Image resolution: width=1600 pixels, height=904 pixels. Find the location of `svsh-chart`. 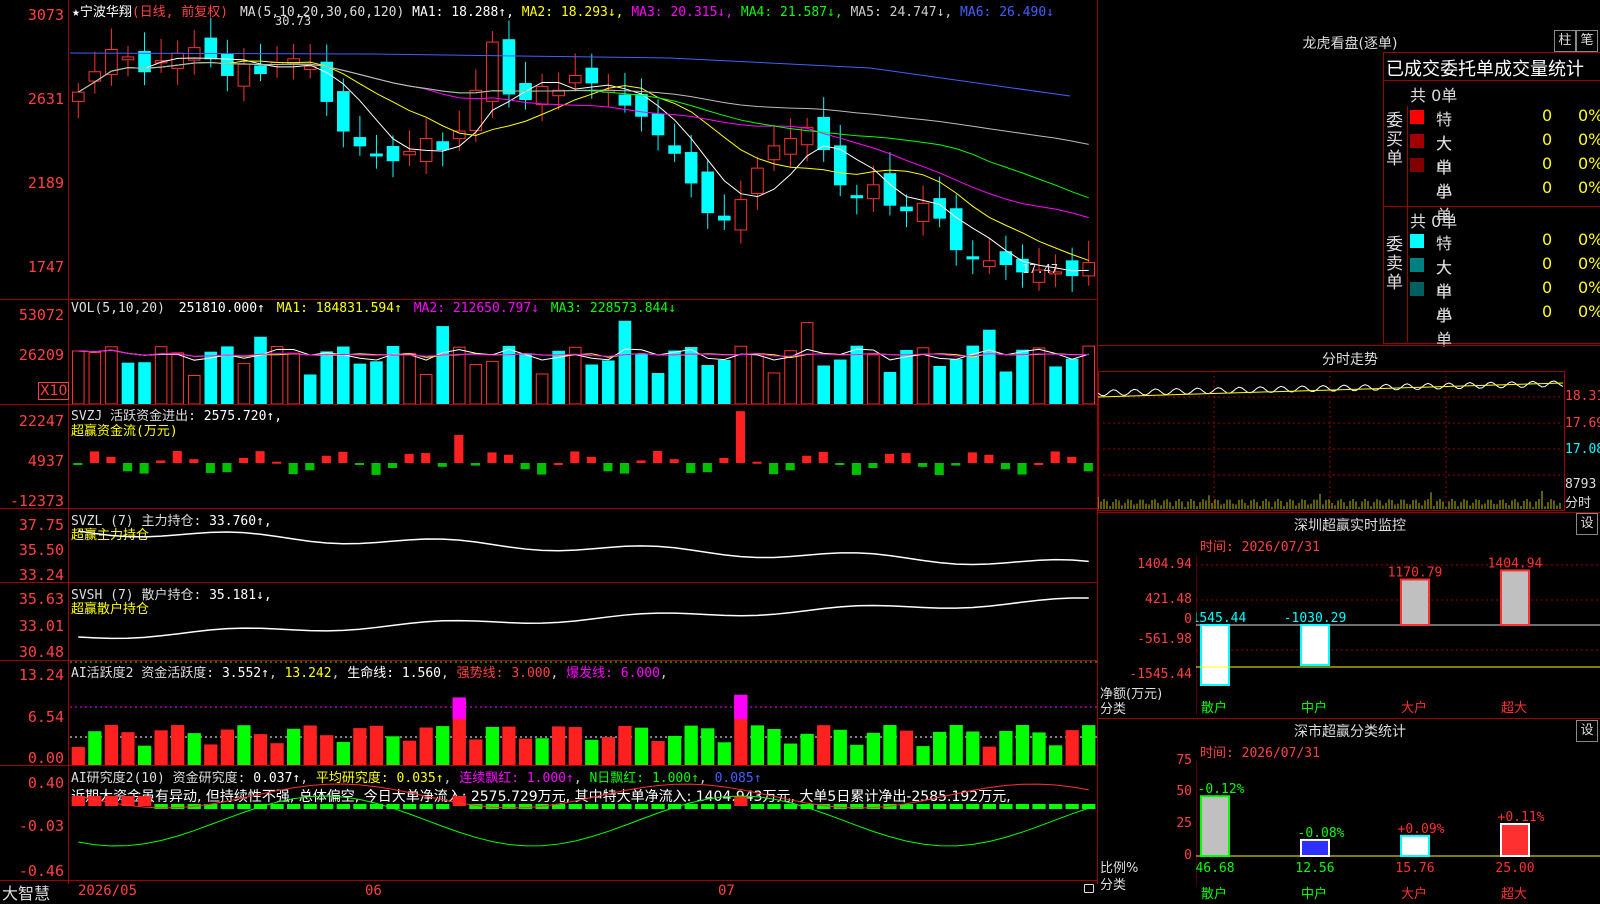

svsh-chart is located at coordinates (583, 621).